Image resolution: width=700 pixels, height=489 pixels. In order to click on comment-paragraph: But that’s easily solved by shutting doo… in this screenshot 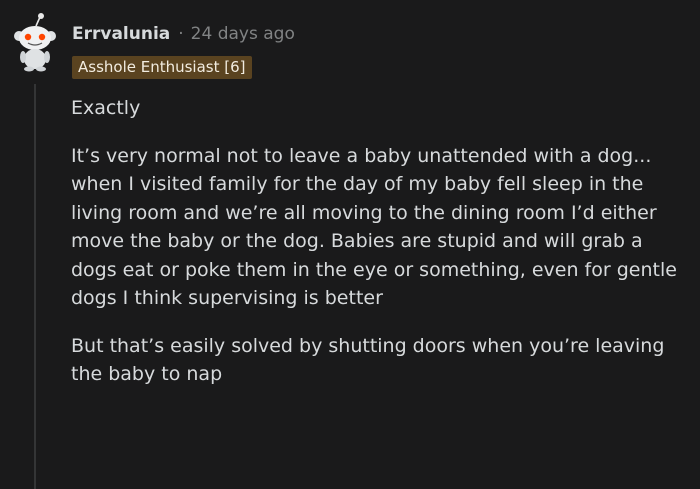, I will do `click(368, 360)`.